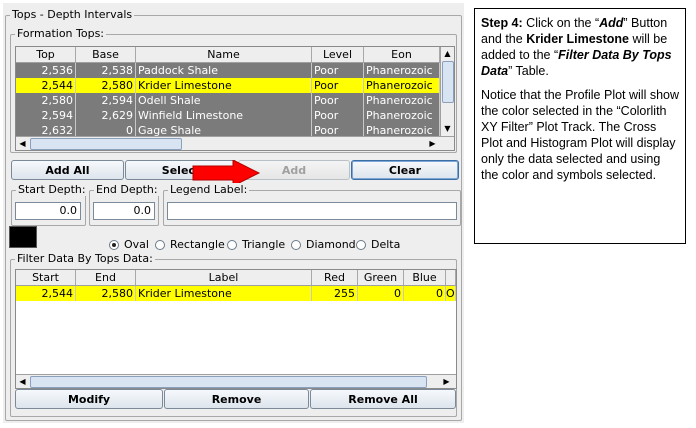 The image size is (696, 428). I want to click on filter-data-header: Start End Label Red Green Blue, so click(236, 278).